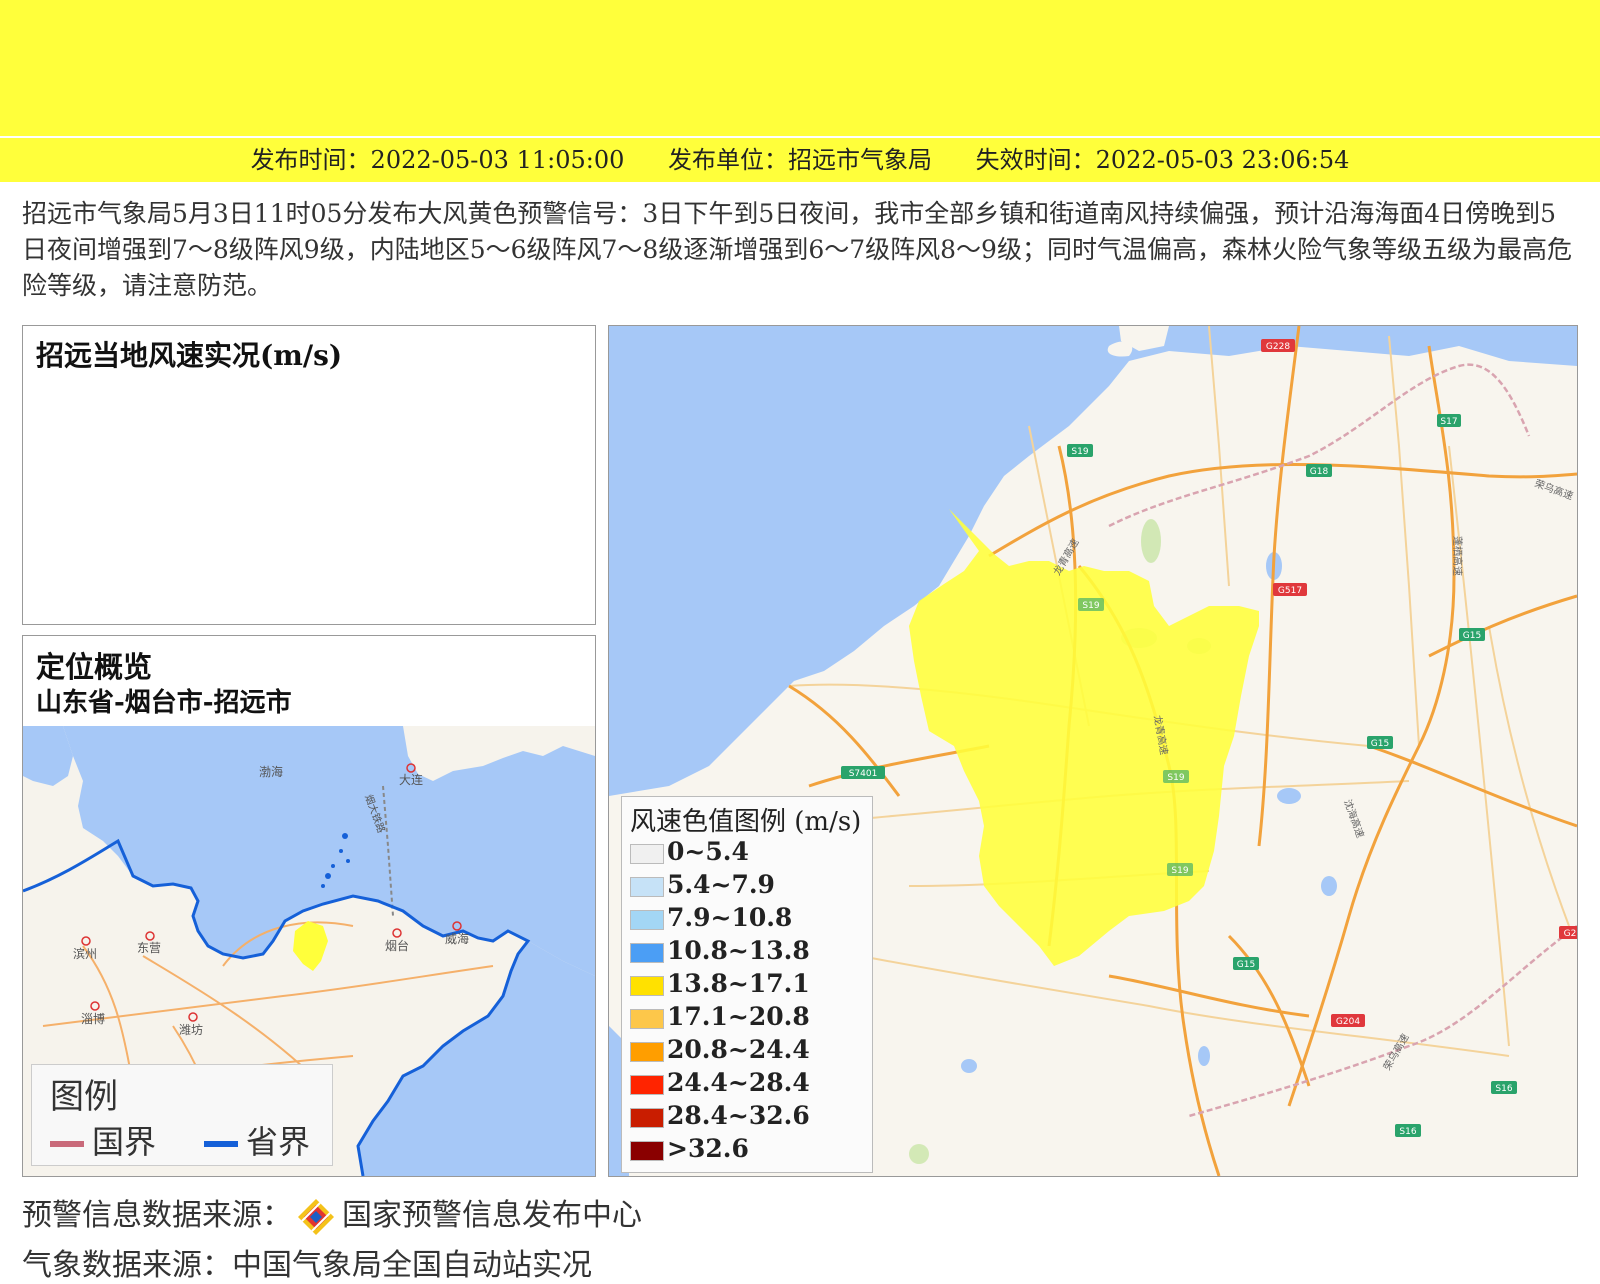 The width and height of the screenshot is (1600, 1284). I want to click on label-zibo: 淄博, so click(93, 1018).